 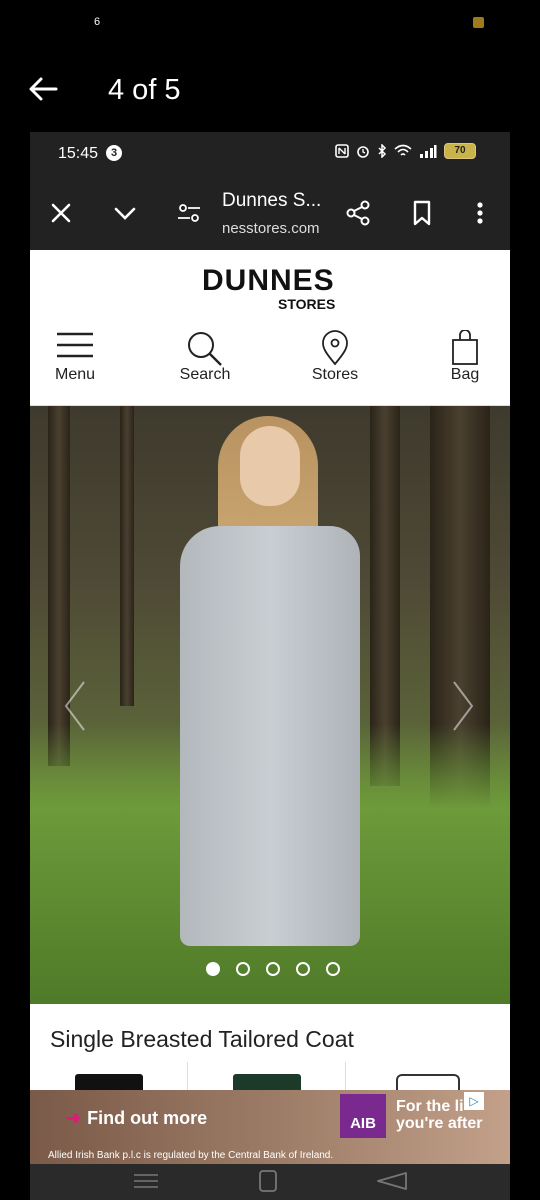 I want to click on nav-bag-label: Bag, so click(x=465, y=374).